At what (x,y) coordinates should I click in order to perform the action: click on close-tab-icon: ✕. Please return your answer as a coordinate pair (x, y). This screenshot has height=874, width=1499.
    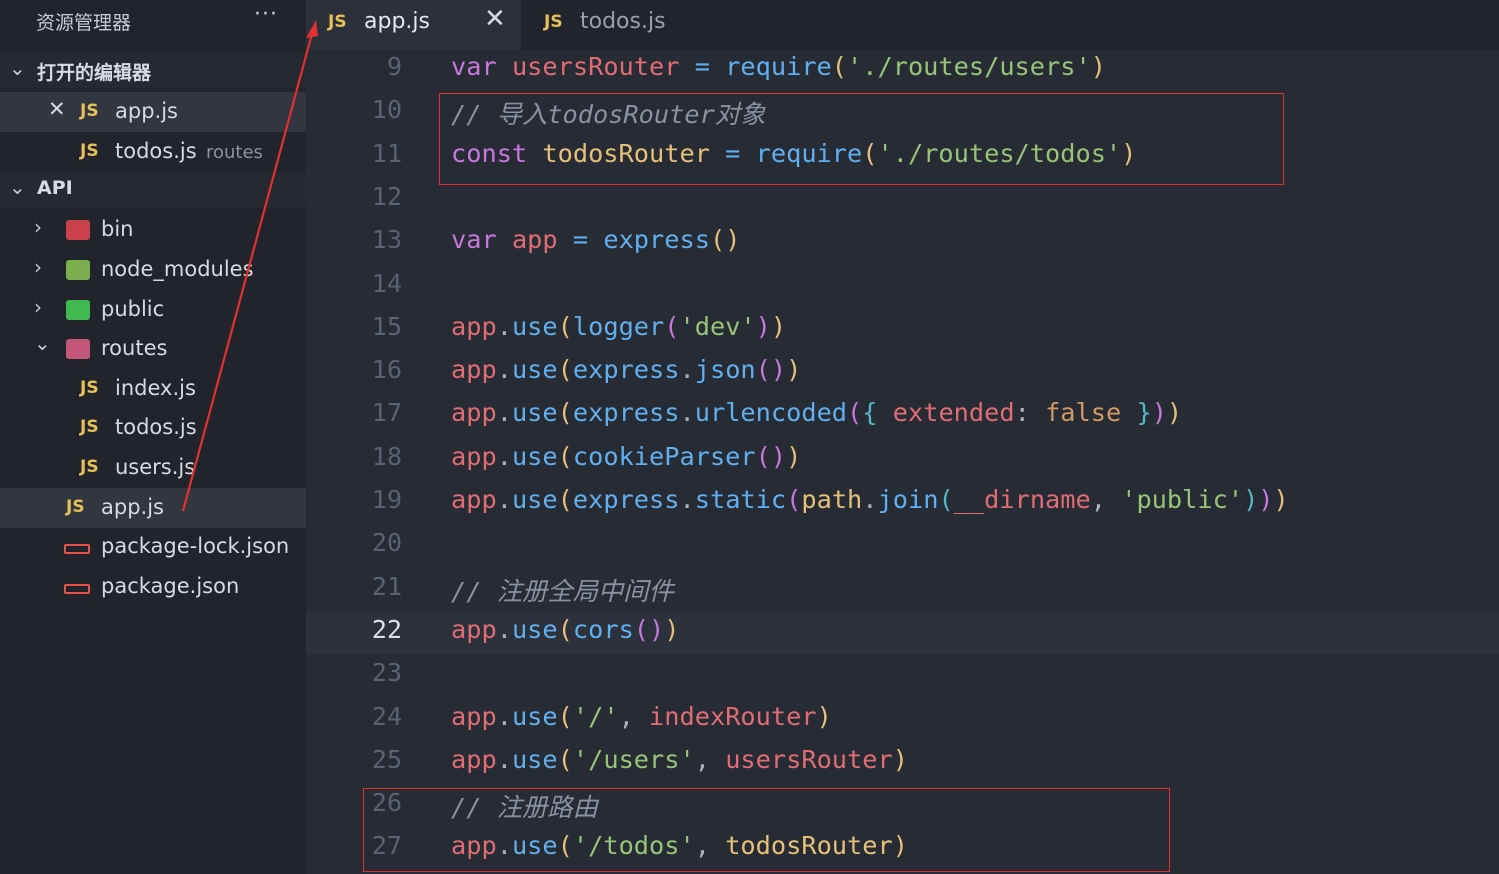
    Looking at the image, I should click on (495, 19).